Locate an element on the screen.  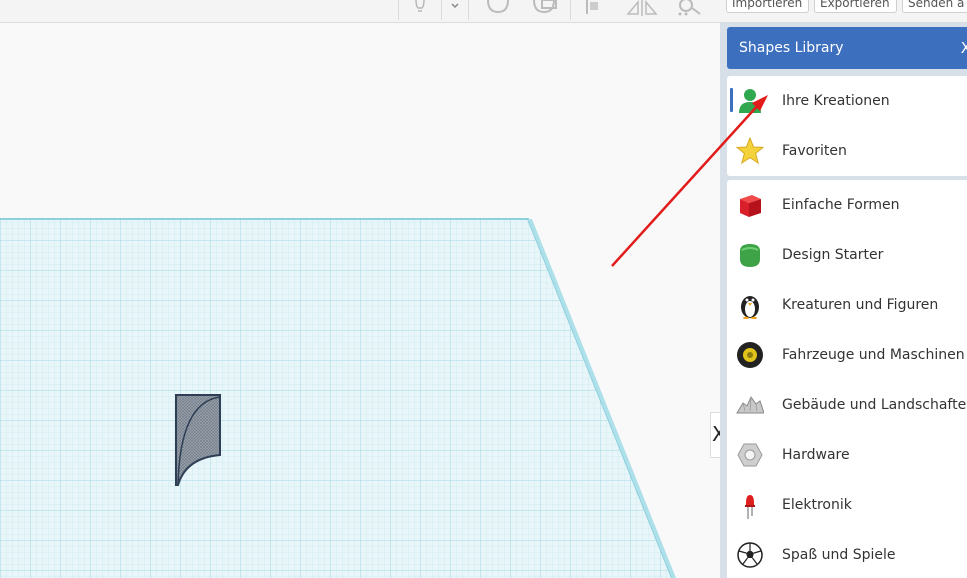
top-toolbar: Importieren Exportieren Senden a is located at coordinates (483, 11).